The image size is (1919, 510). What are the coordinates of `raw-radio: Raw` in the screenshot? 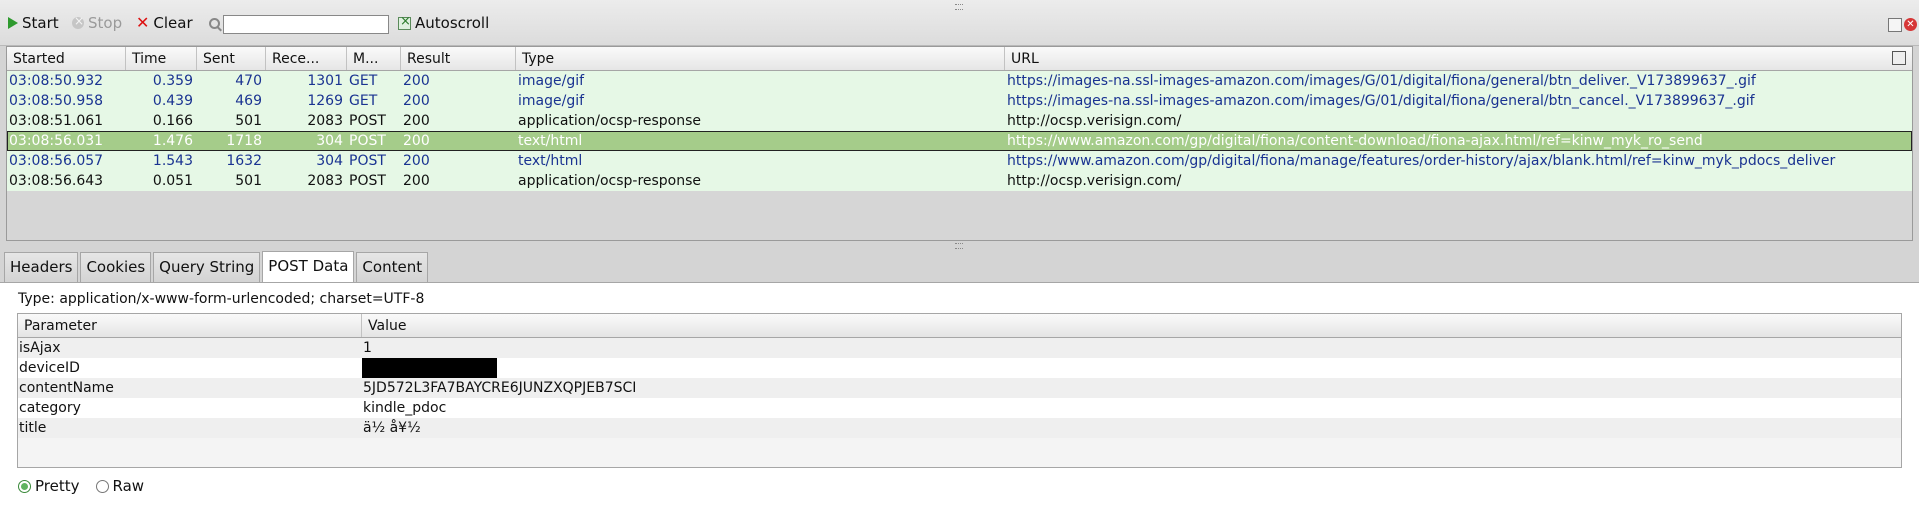 It's located at (120, 486).